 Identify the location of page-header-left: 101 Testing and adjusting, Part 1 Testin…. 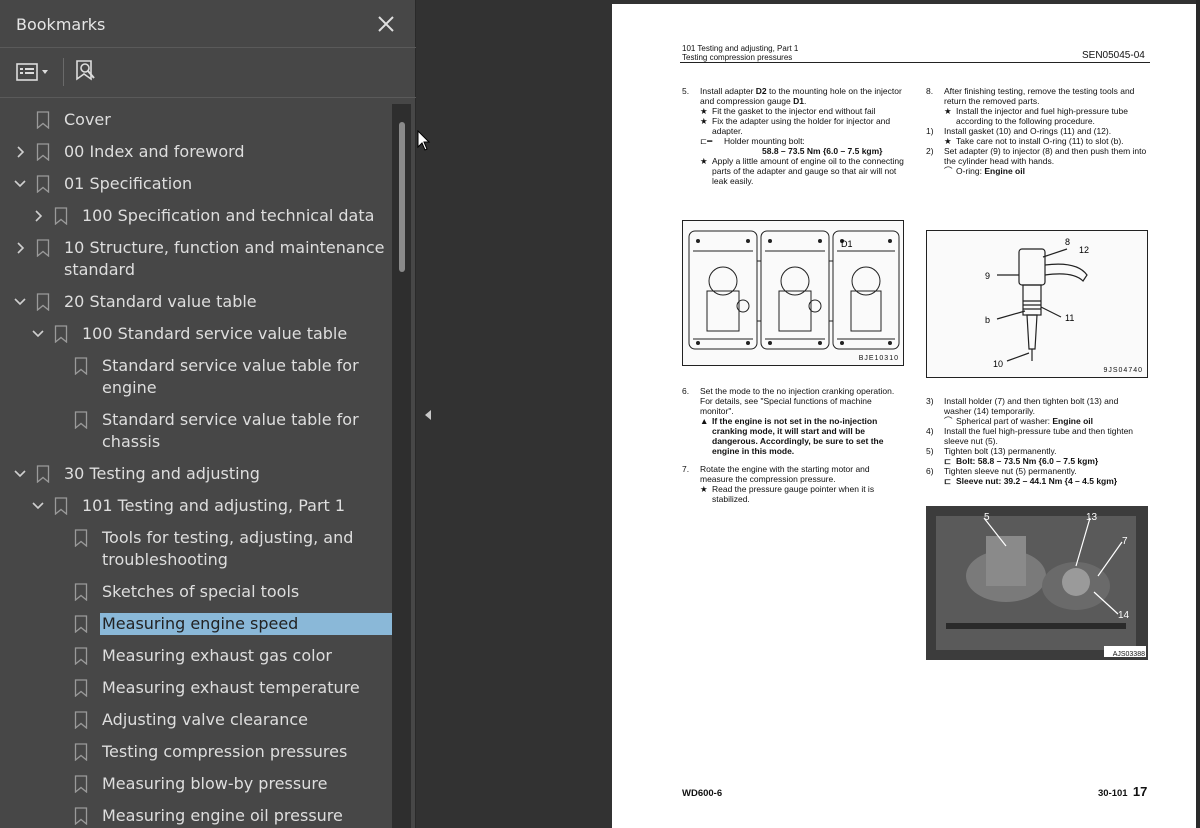
(740, 53).